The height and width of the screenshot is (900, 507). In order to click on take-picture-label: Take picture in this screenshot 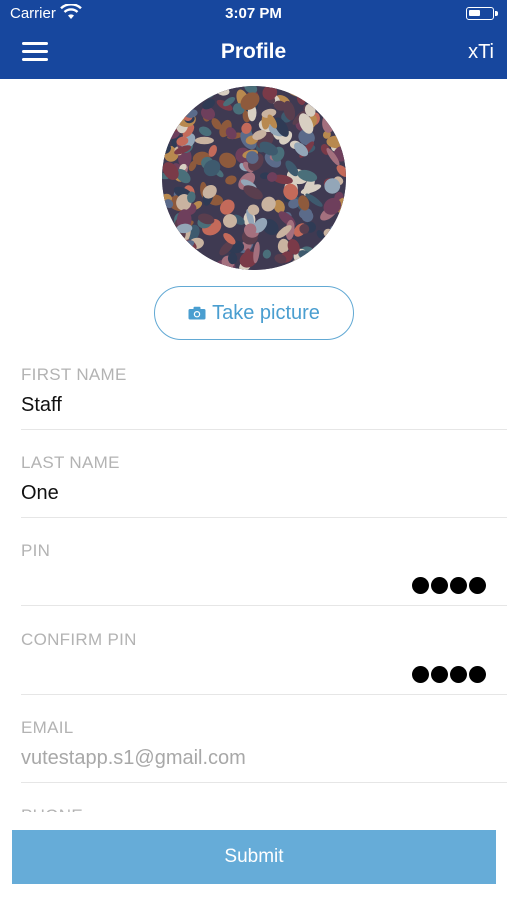, I will do `click(266, 312)`.